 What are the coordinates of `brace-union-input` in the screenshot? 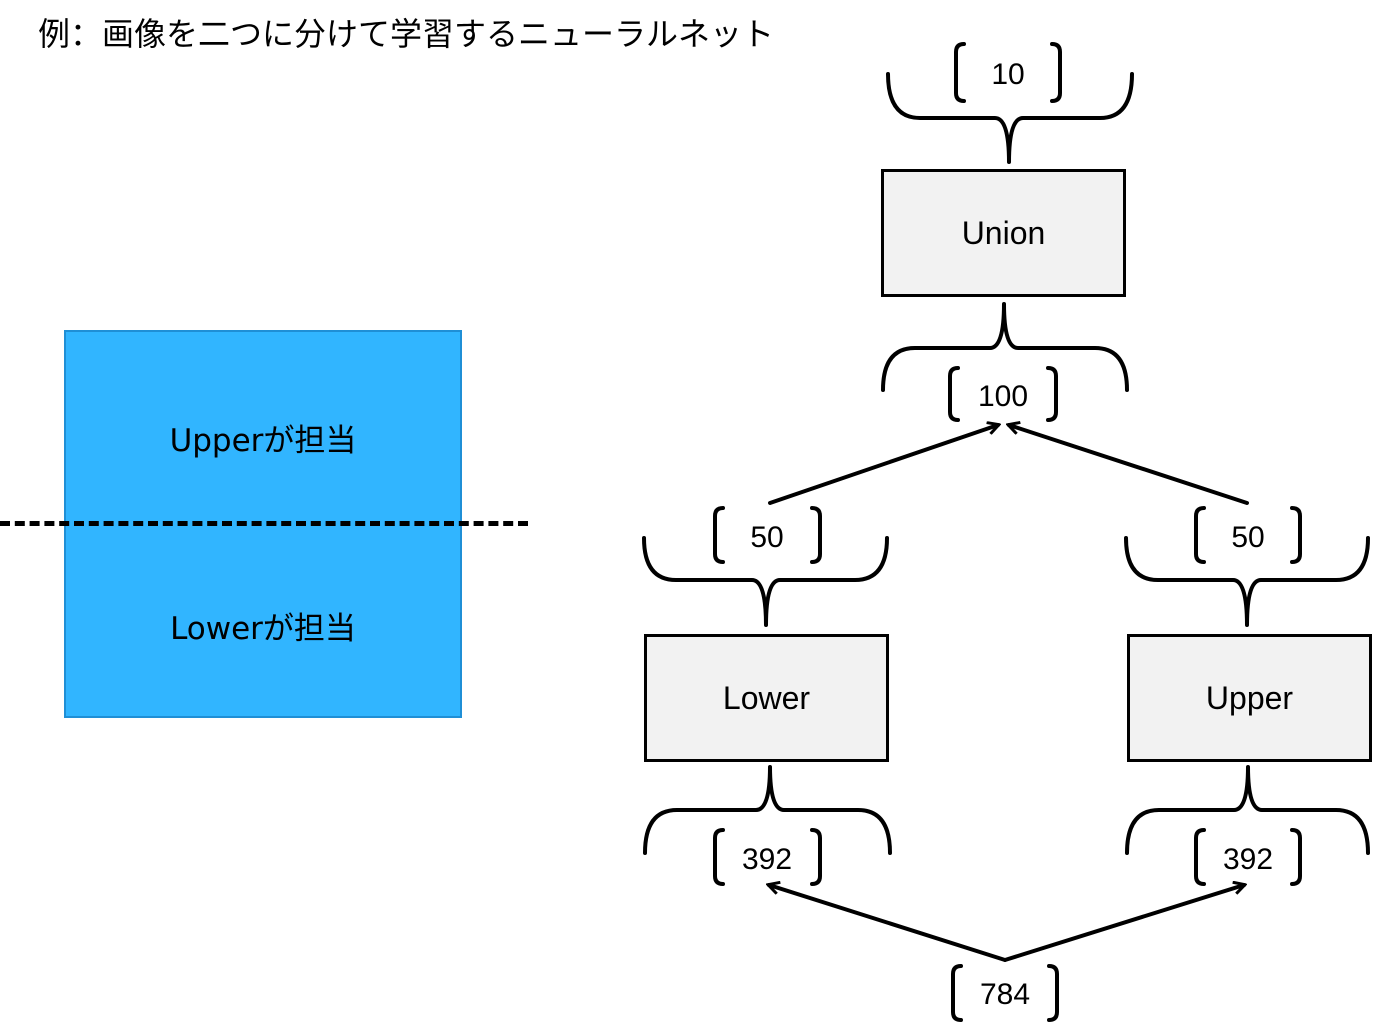 It's located at (1005, 347).